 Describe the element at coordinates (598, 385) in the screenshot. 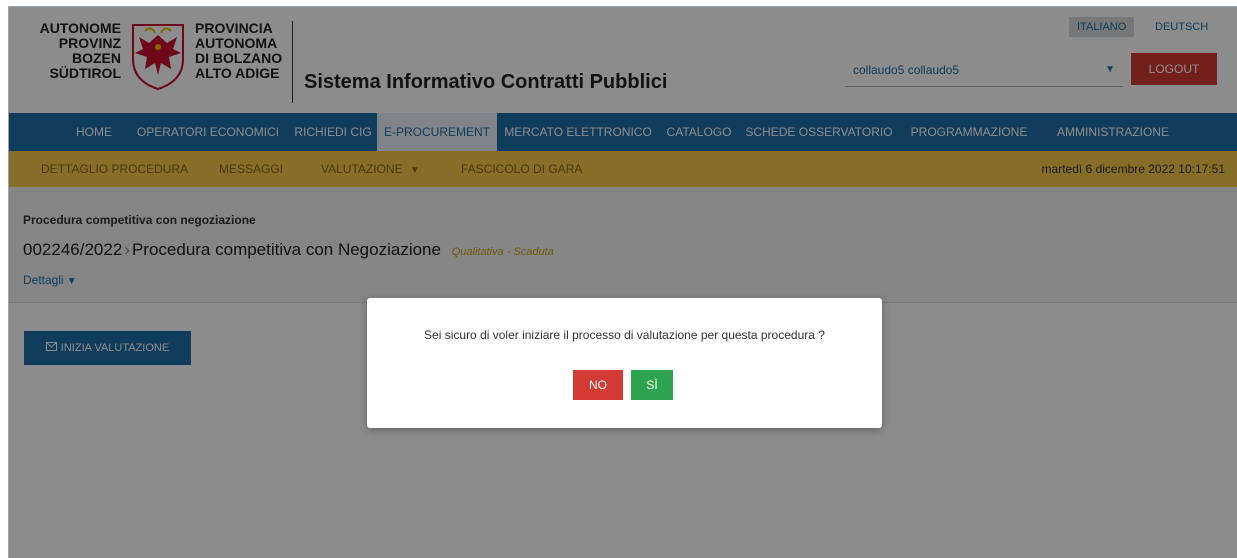

I see `no-button: NO` at that location.